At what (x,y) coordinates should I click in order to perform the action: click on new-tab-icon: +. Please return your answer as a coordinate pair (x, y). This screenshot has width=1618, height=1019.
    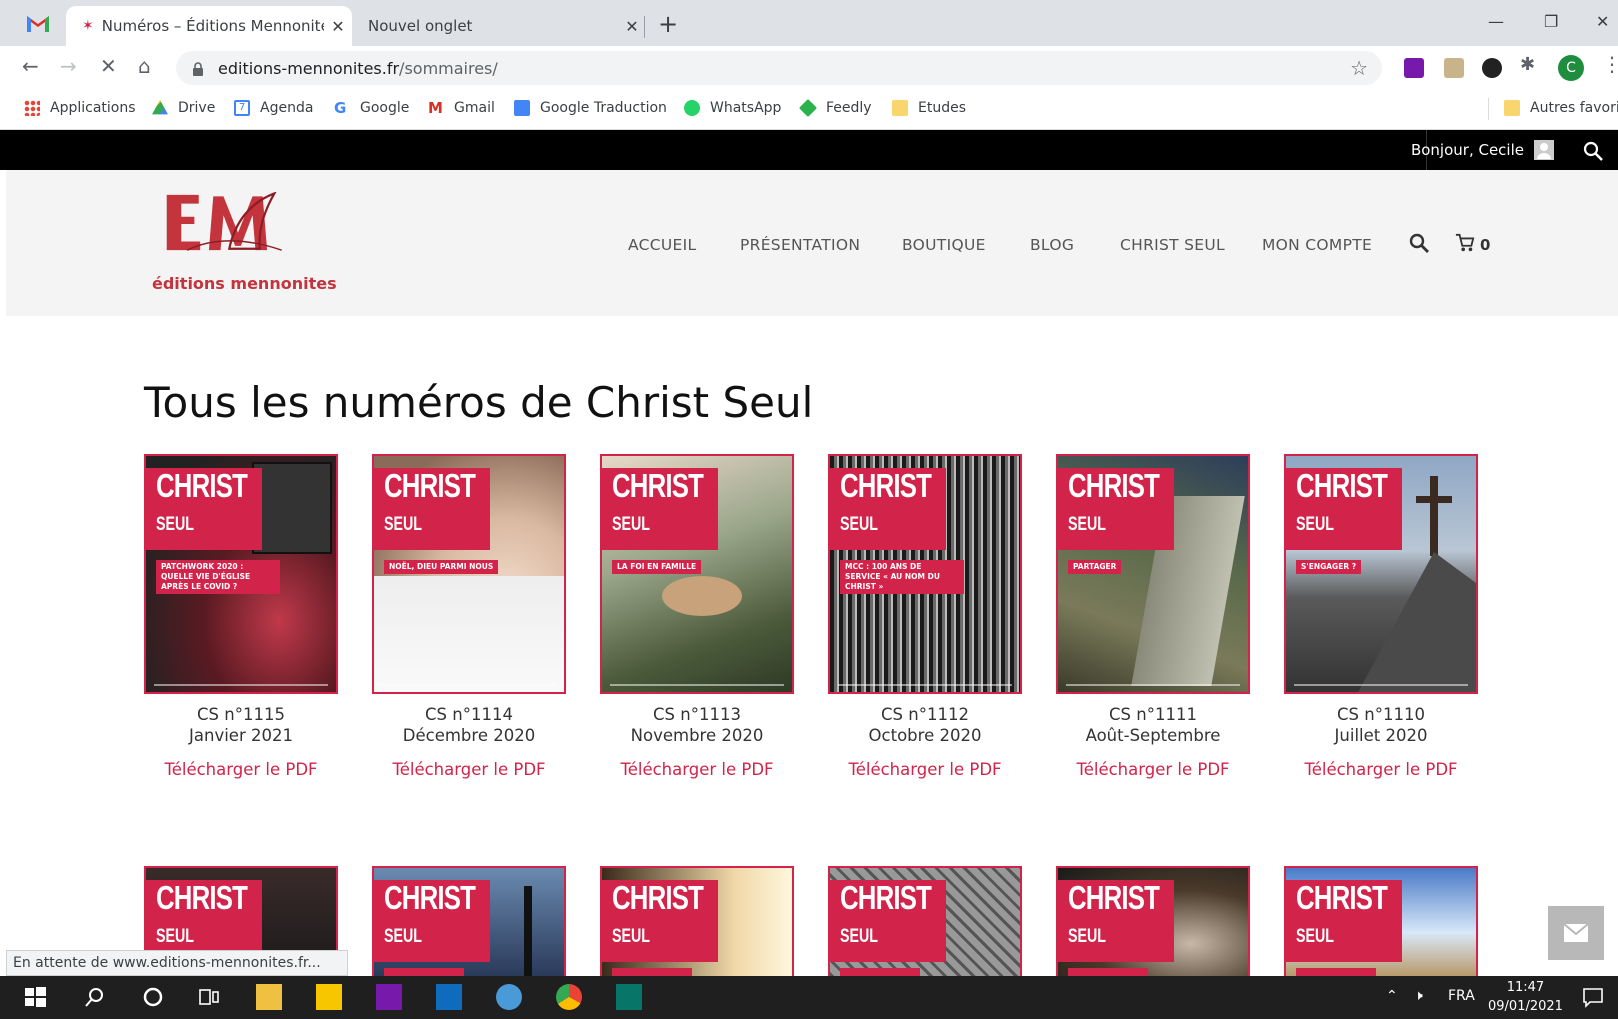
    Looking at the image, I should click on (668, 24).